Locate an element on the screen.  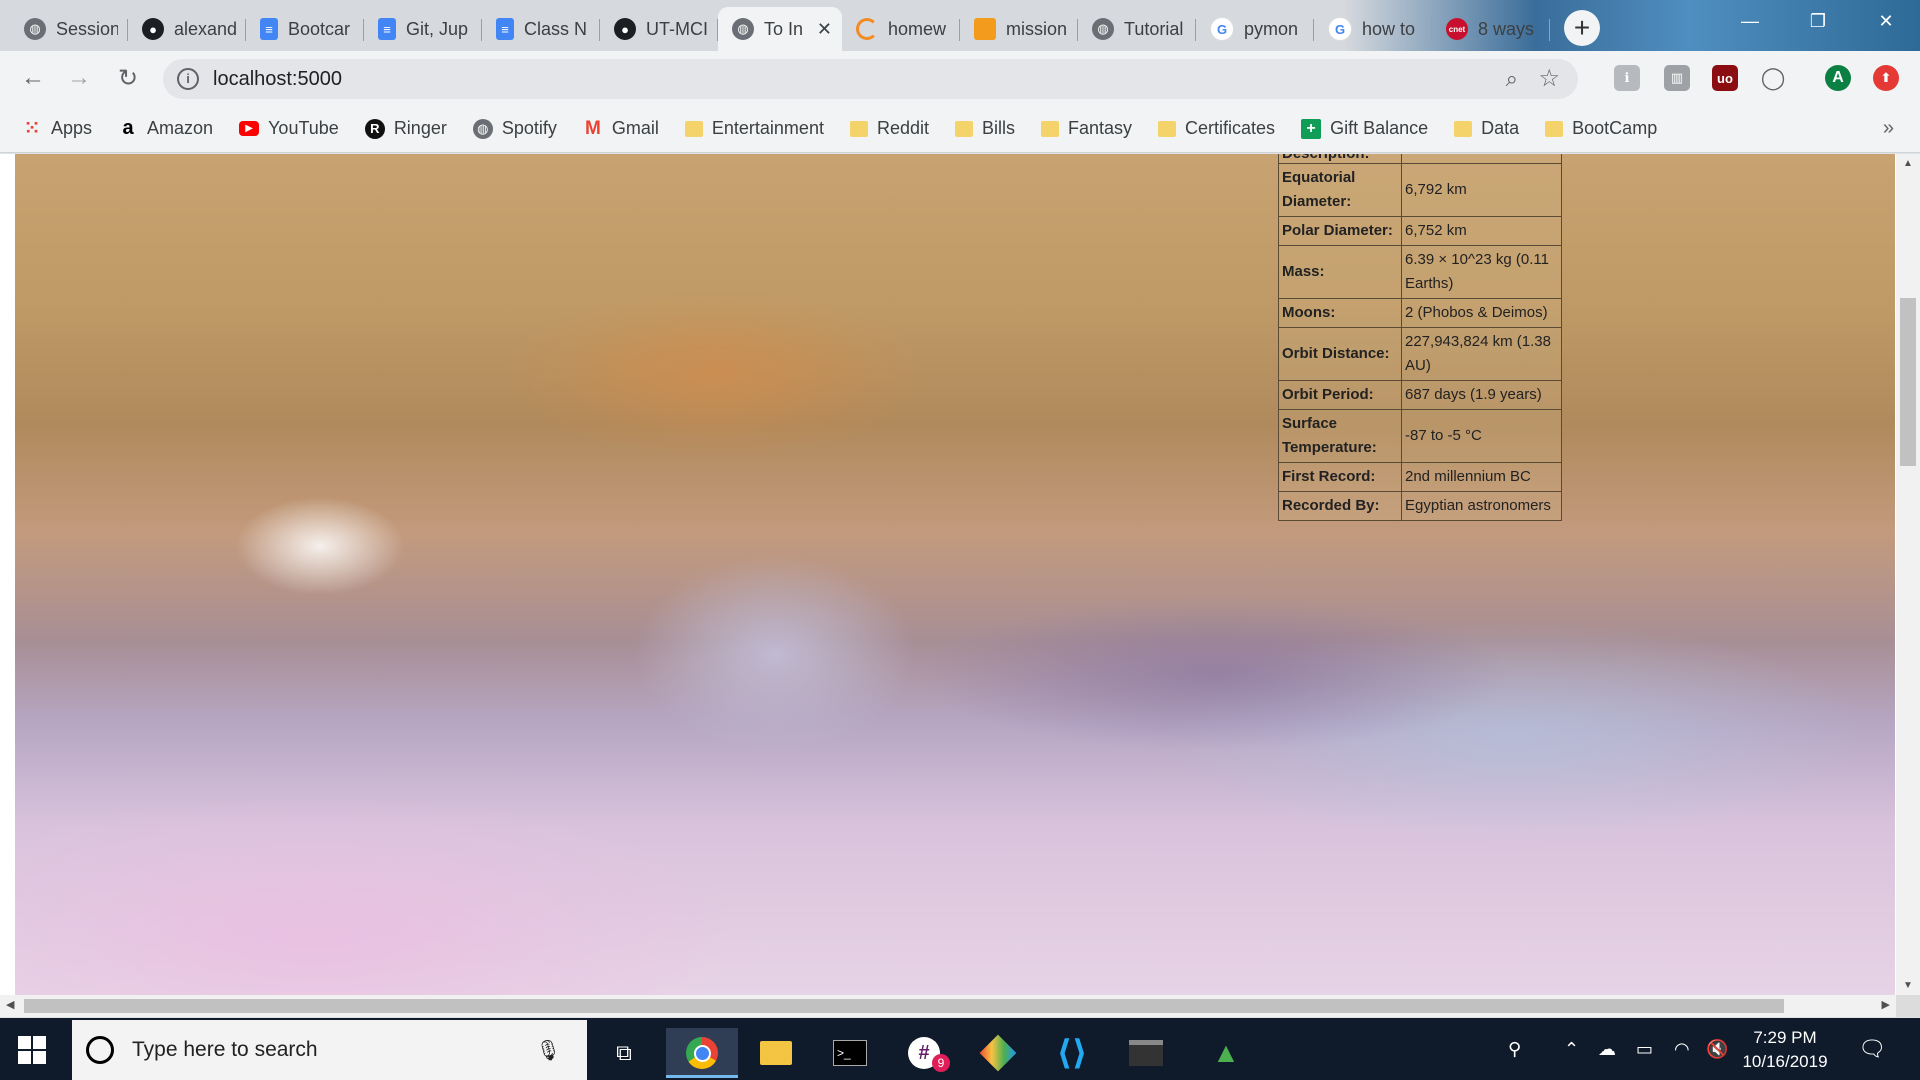
bookmark-data: Data is located at coordinates (1486, 128).